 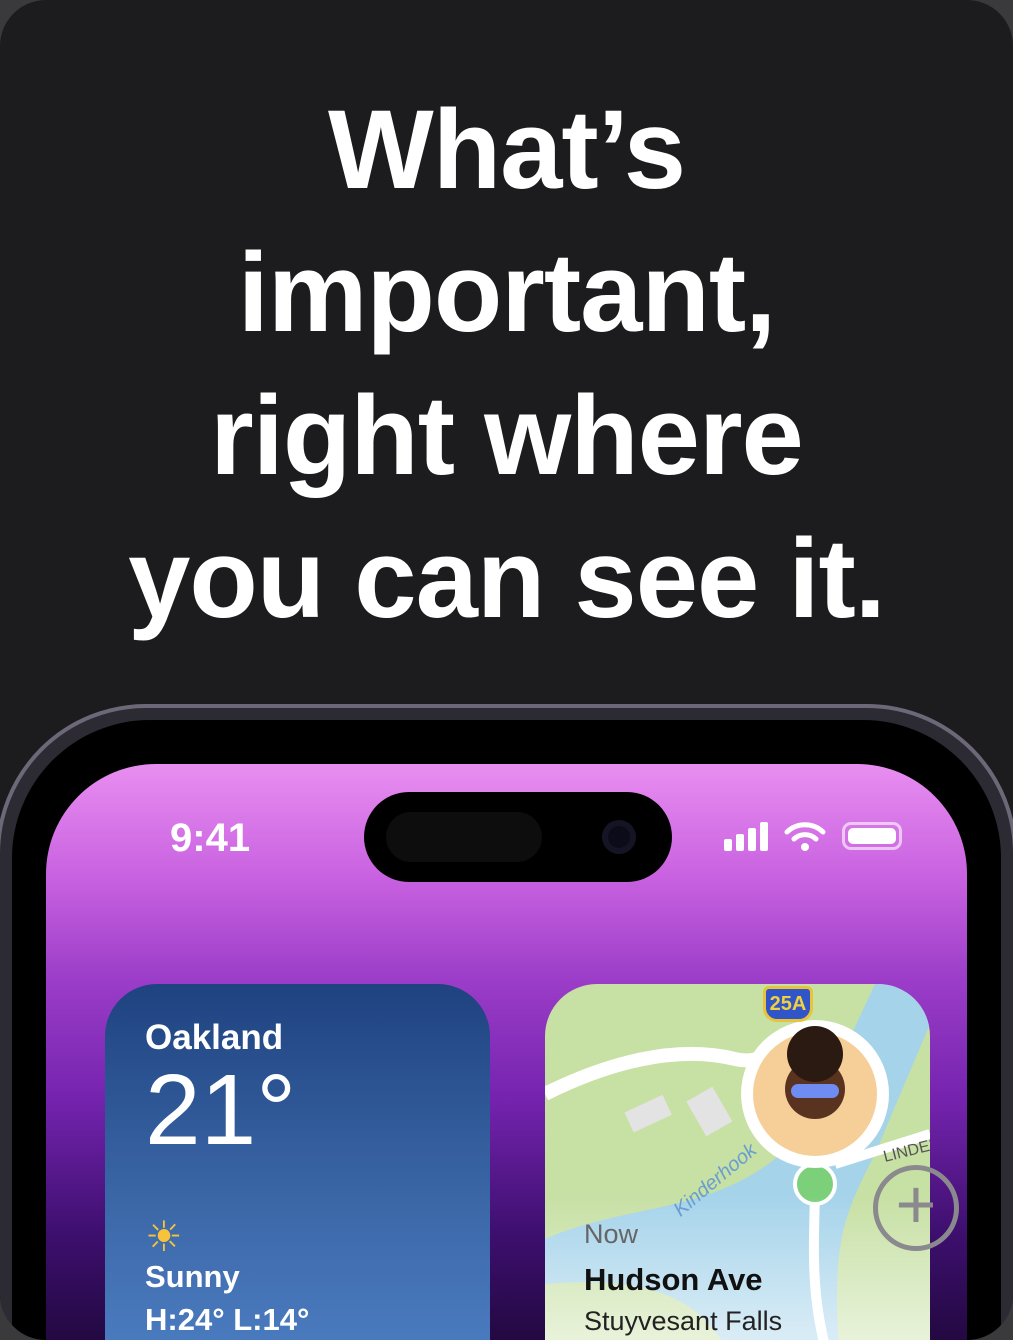 I want to click on camera-icon, so click(x=619, y=837).